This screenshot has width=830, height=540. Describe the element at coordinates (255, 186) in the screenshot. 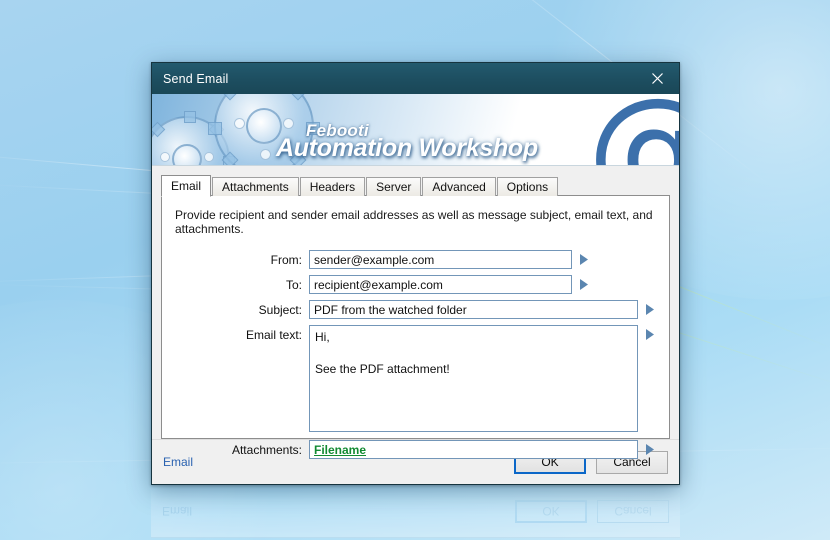

I see `tab-attachments: Attachments` at that location.